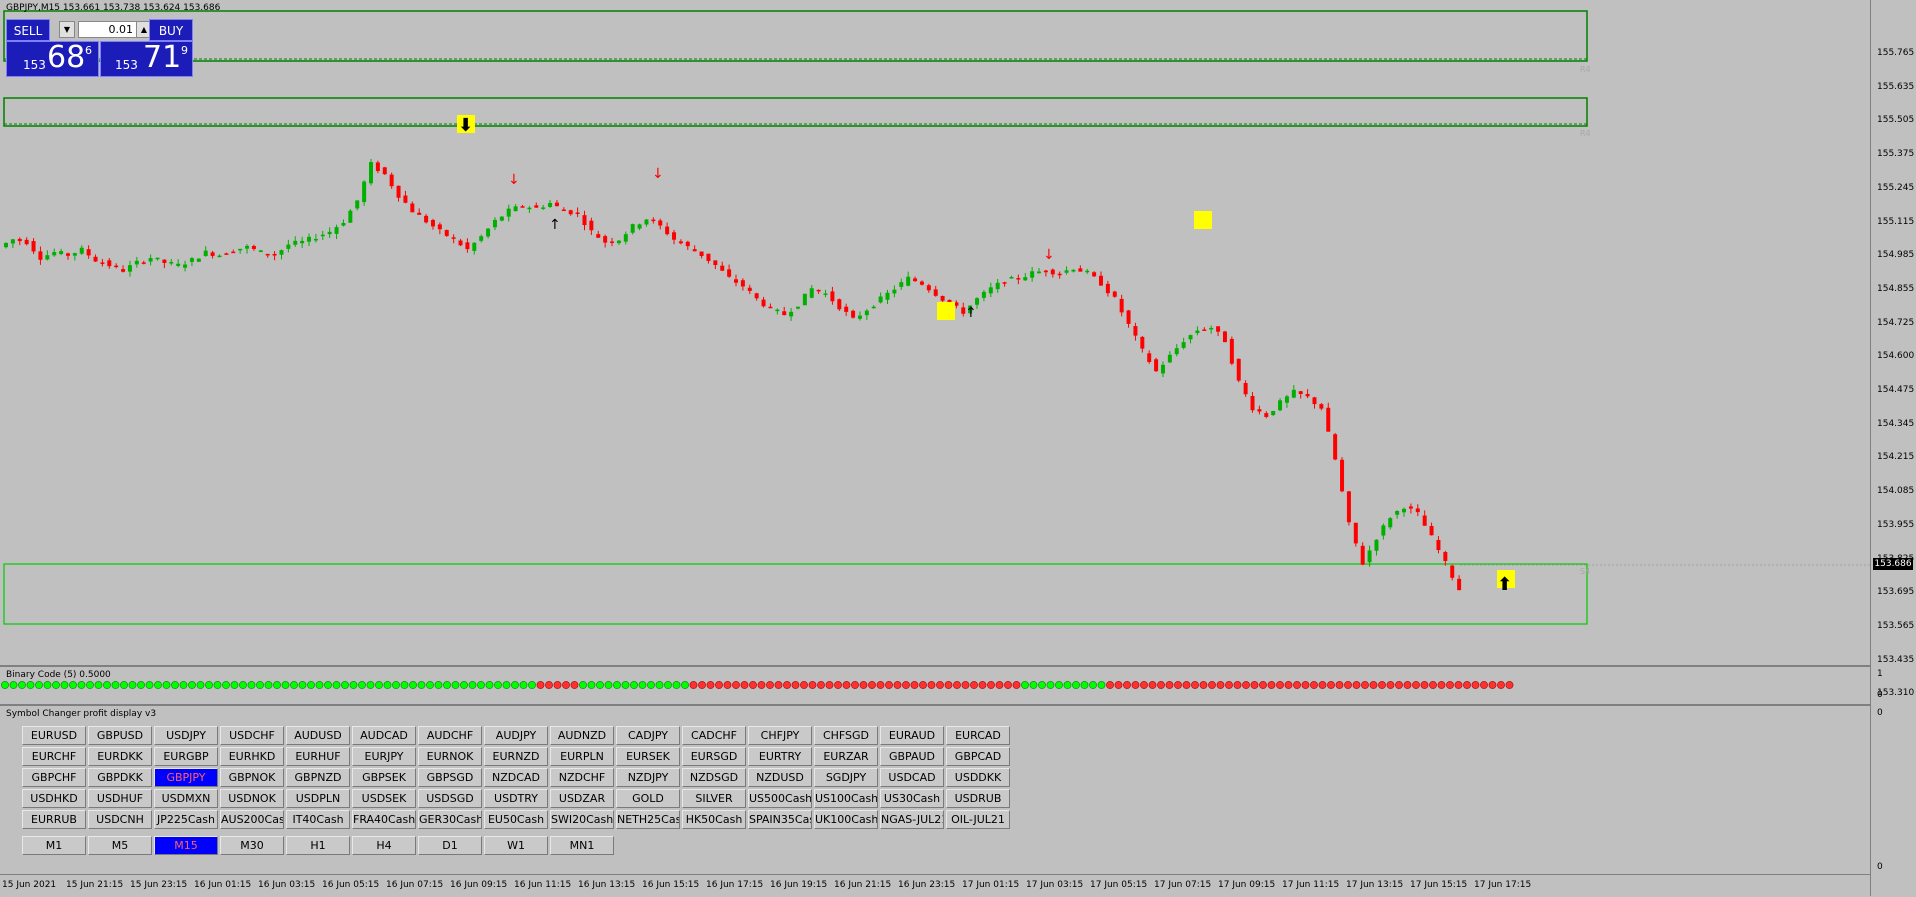 The image size is (1916, 897). What do you see at coordinates (846, 735) in the screenshot?
I see `symbol-button-chfsgd: CHFSGD` at bounding box center [846, 735].